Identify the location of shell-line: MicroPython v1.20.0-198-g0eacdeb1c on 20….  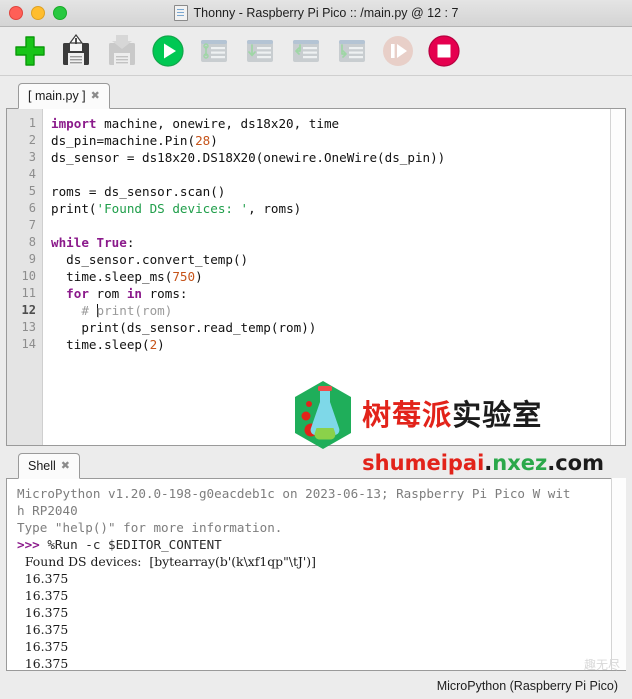
(321, 493).